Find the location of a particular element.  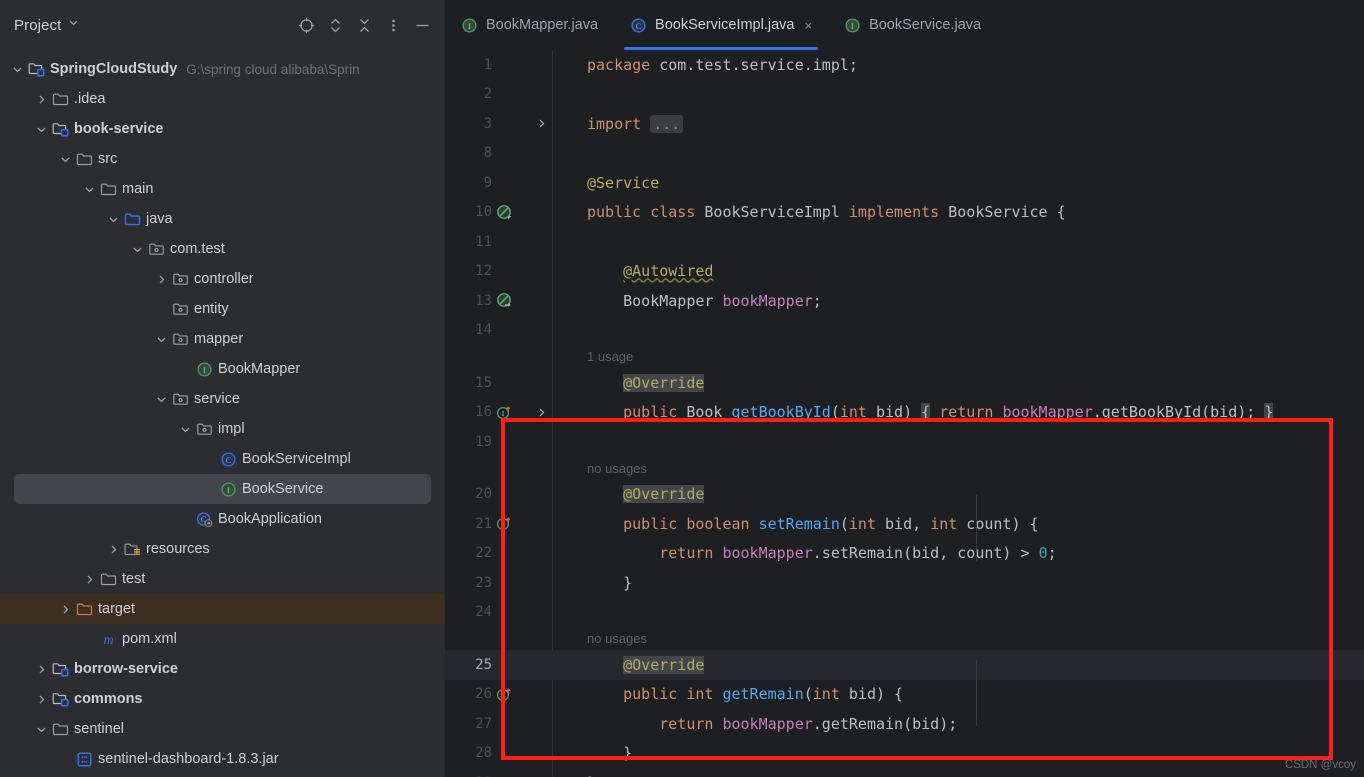

tab-bookmapper: I BookMapper.java is located at coordinates (529, 25).